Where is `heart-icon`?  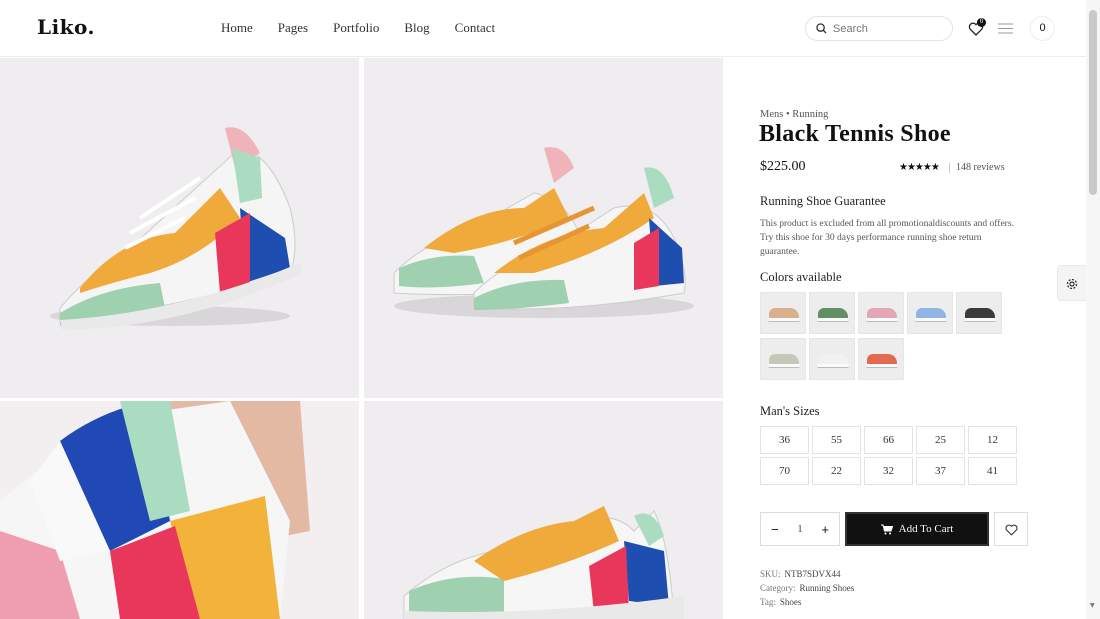 heart-icon is located at coordinates (1011, 530).